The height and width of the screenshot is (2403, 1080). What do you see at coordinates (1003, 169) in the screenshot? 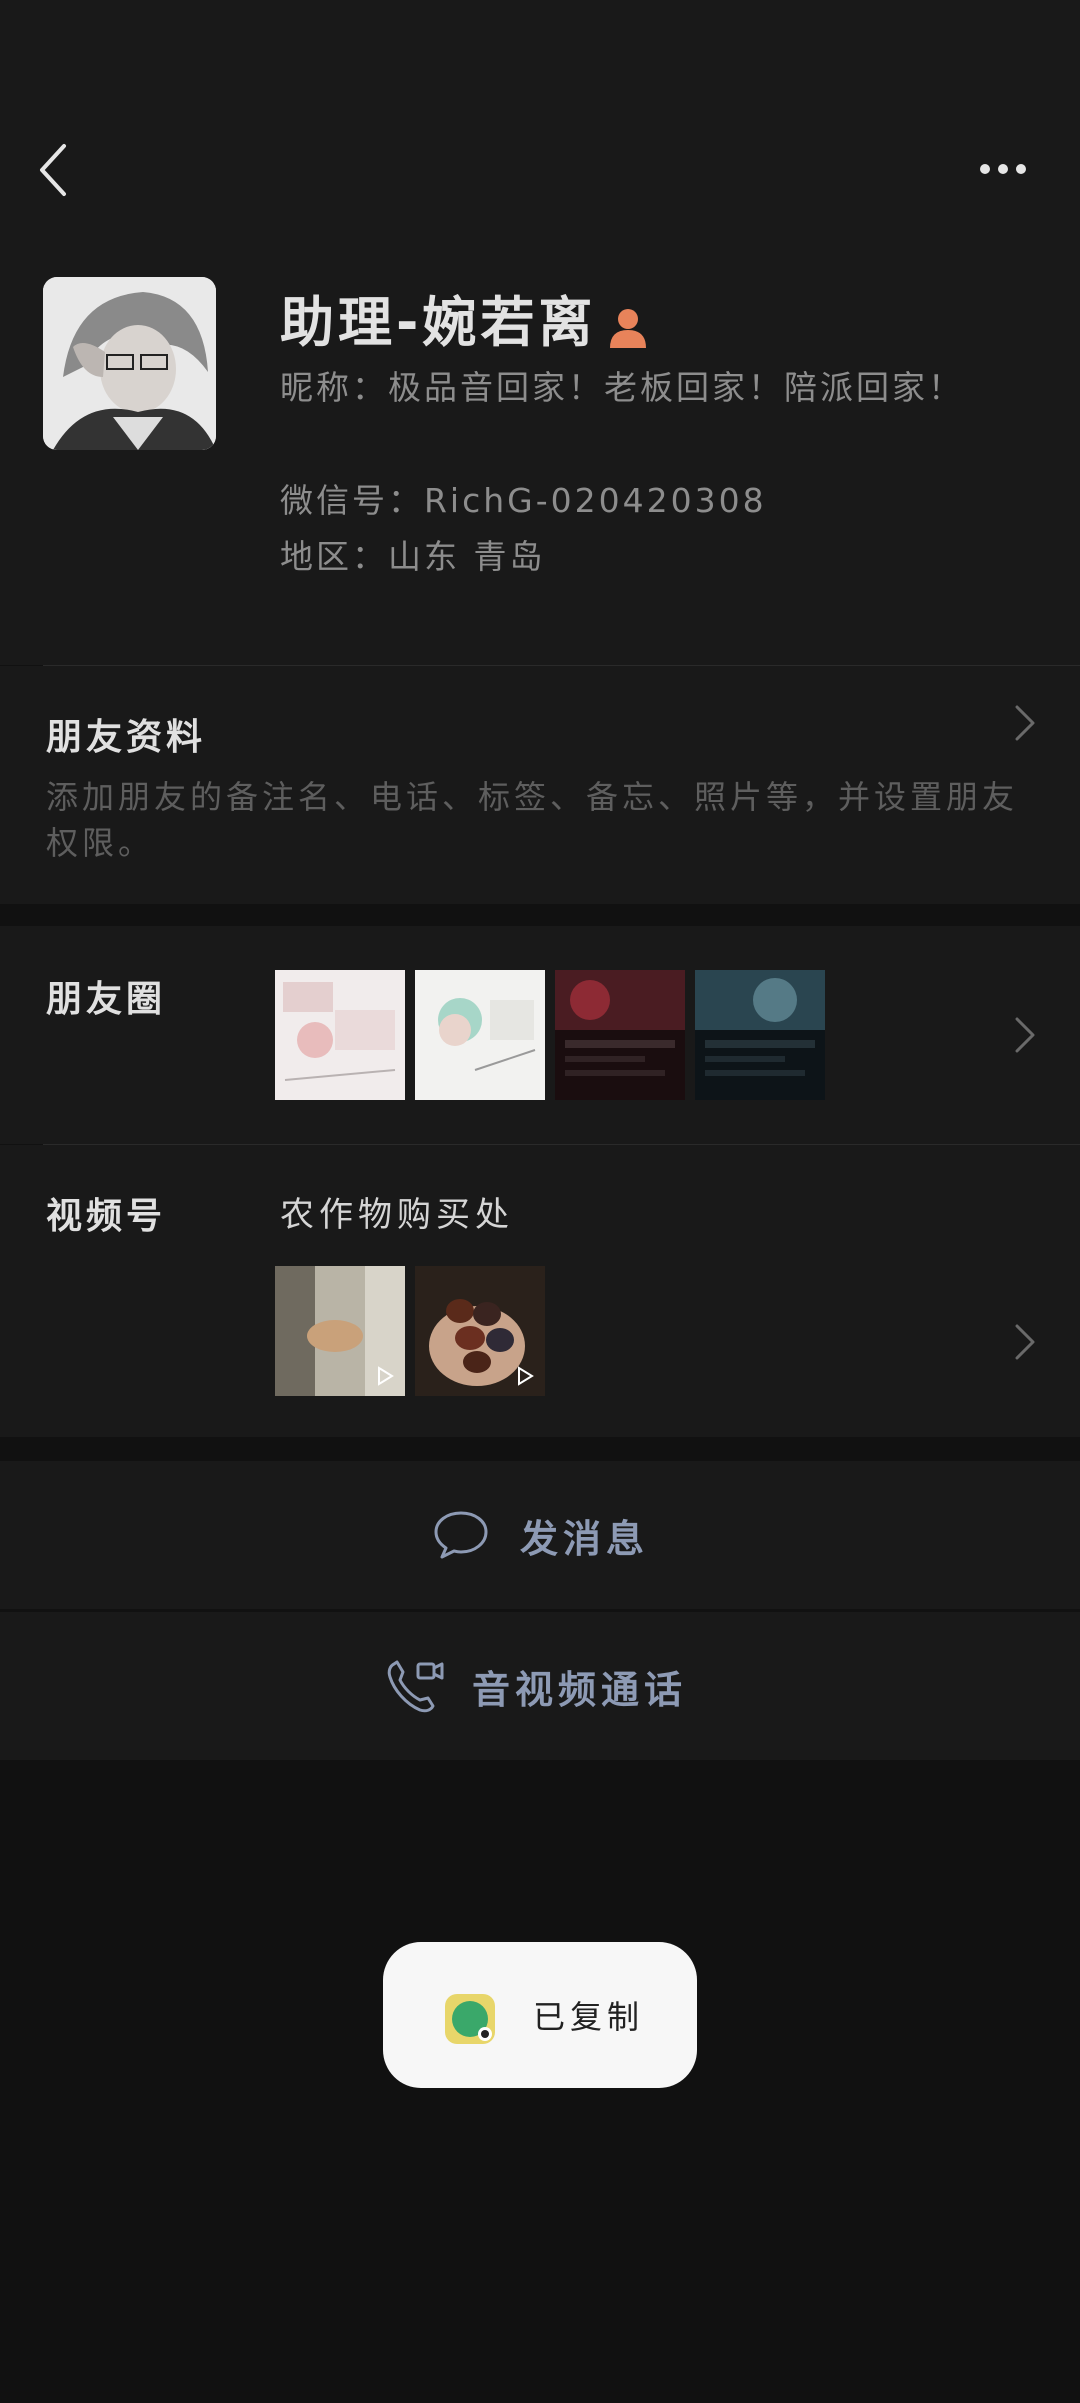
I see `more-dots-icon` at bounding box center [1003, 169].